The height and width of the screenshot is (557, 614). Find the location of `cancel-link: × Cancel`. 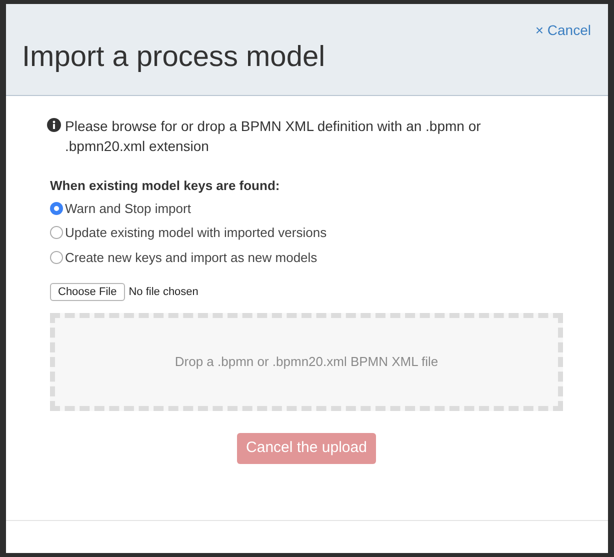

cancel-link: × Cancel is located at coordinates (563, 30).